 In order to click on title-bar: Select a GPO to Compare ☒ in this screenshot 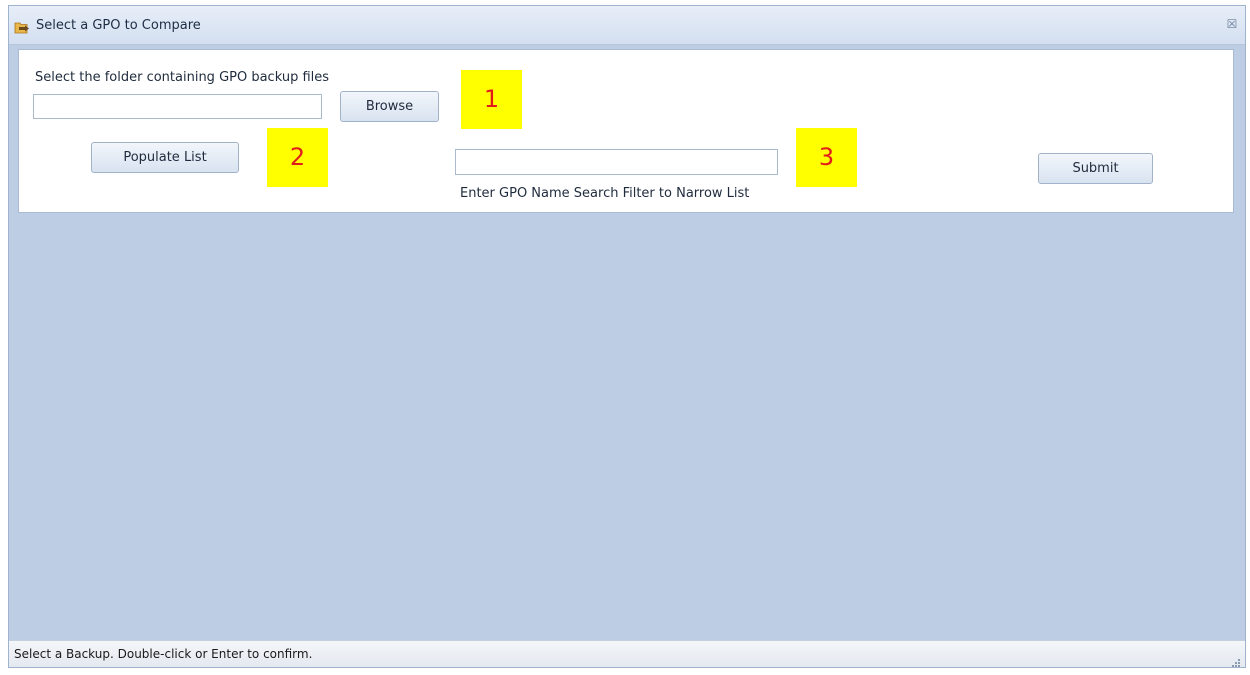, I will do `click(627, 25)`.